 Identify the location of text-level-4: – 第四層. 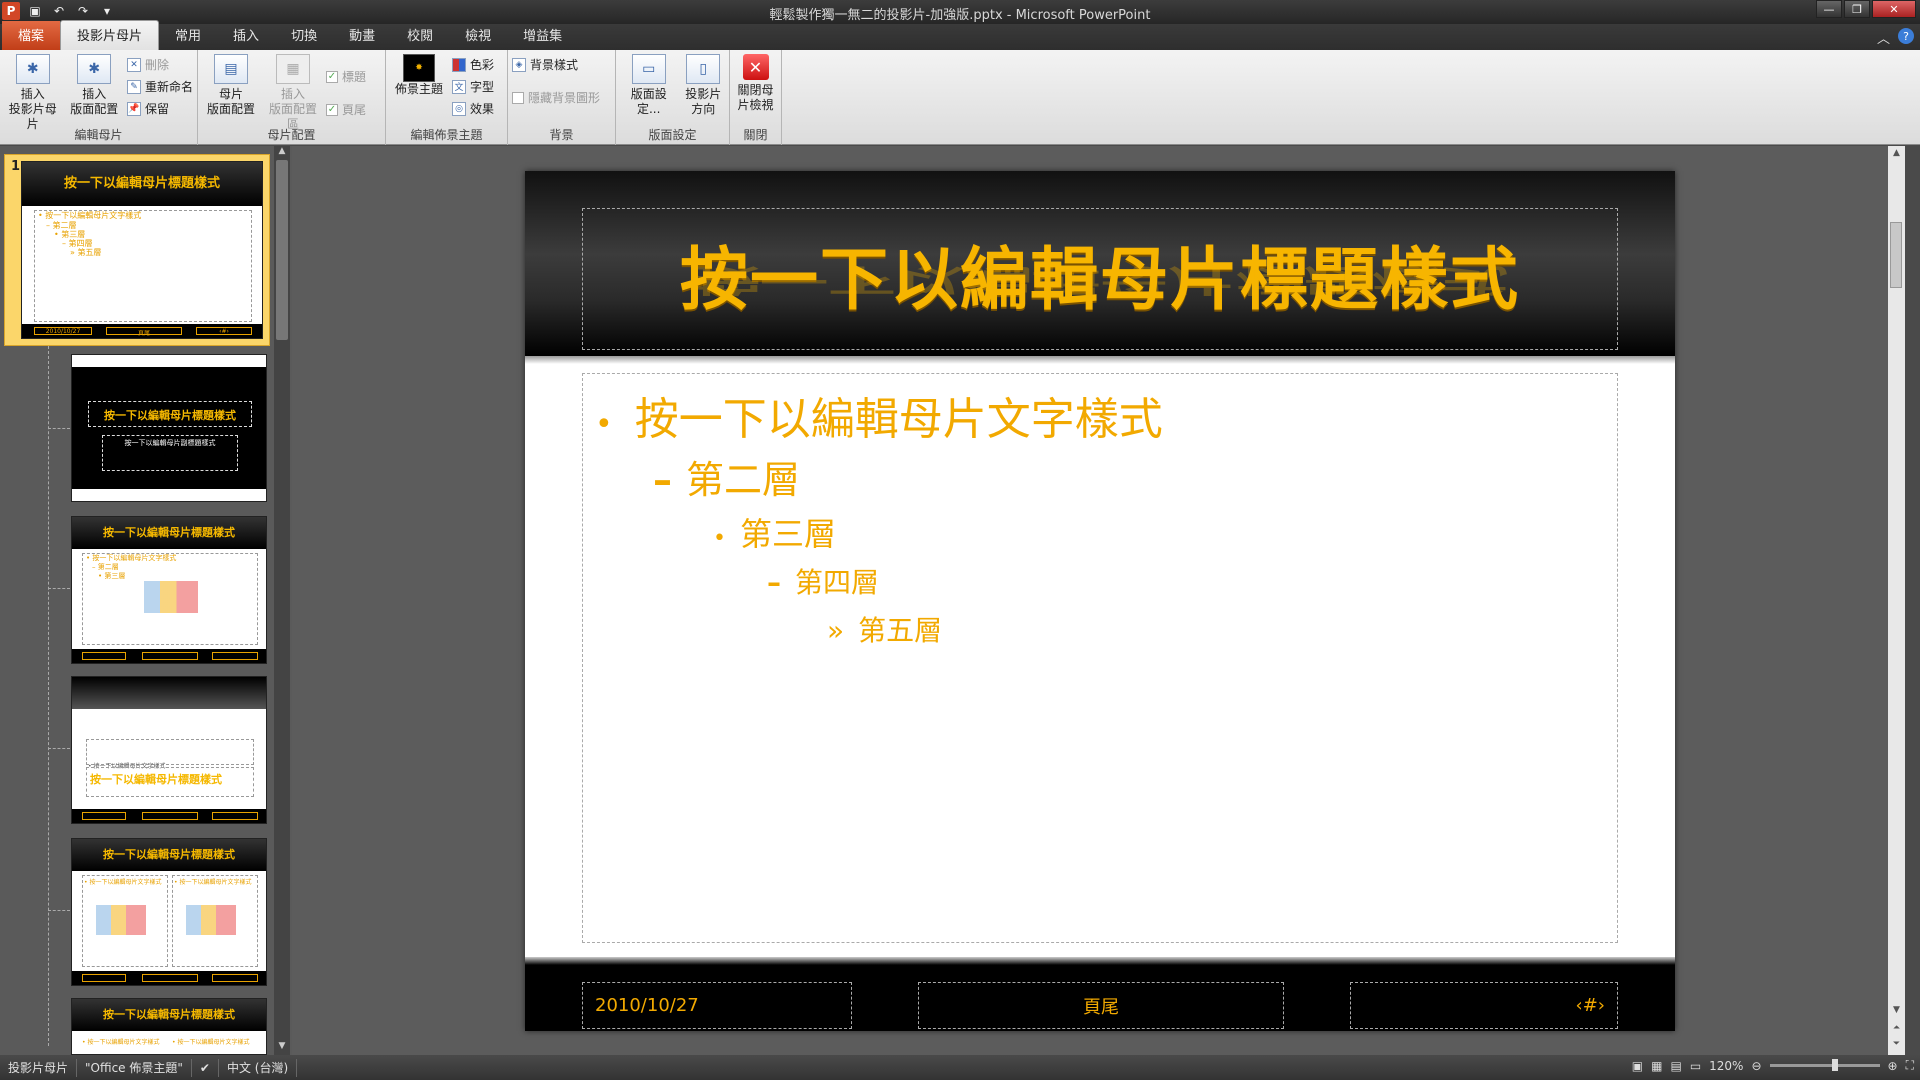
(823, 581).